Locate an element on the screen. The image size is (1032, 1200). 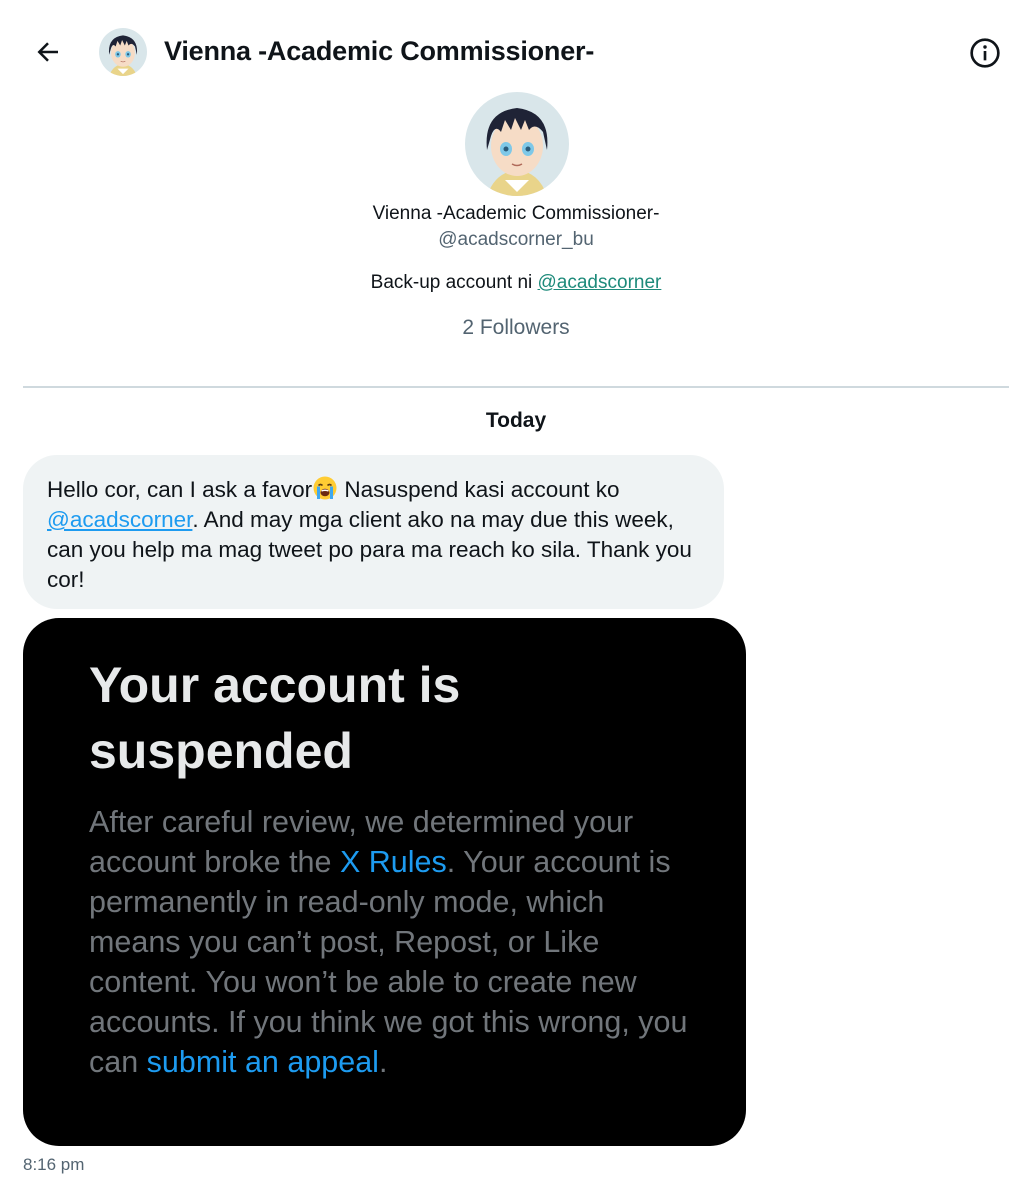
profile-name: Vienna -Academic Commissioner- is located at coordinates (516, 214).